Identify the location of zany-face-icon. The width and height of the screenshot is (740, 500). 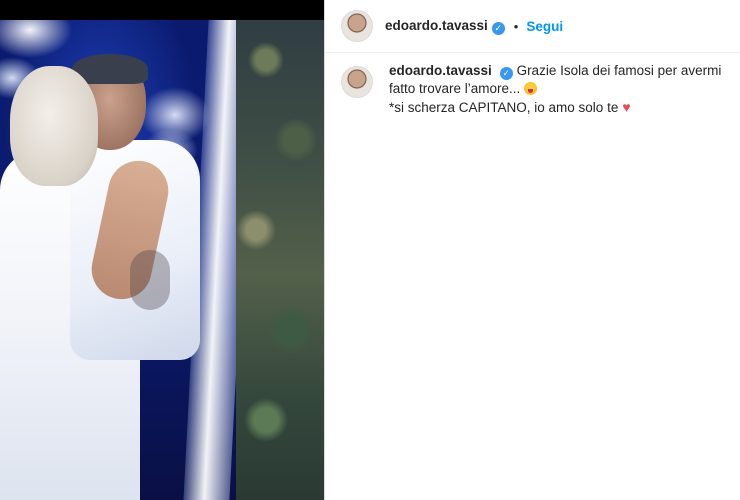
(531, 88).